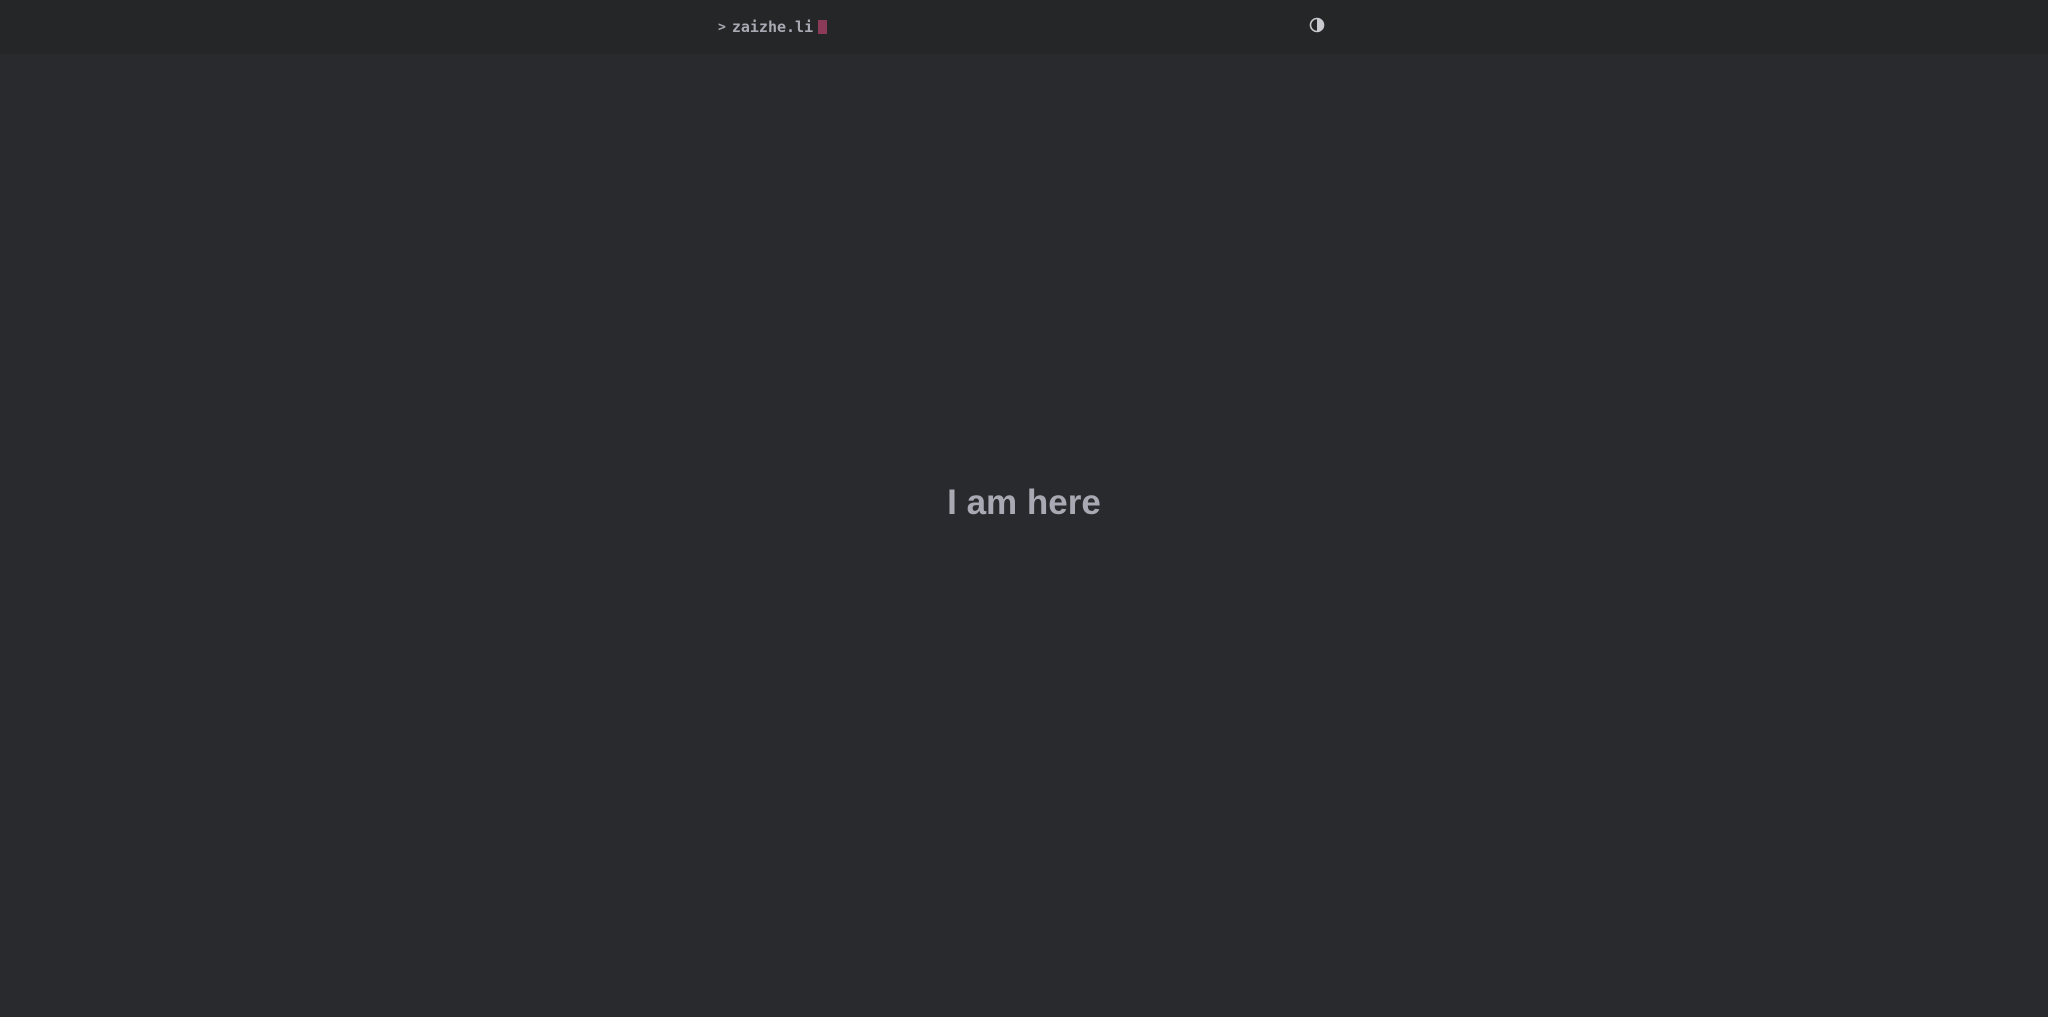  I want to click on prompt-chevron-icon: >, so click(722, 27).